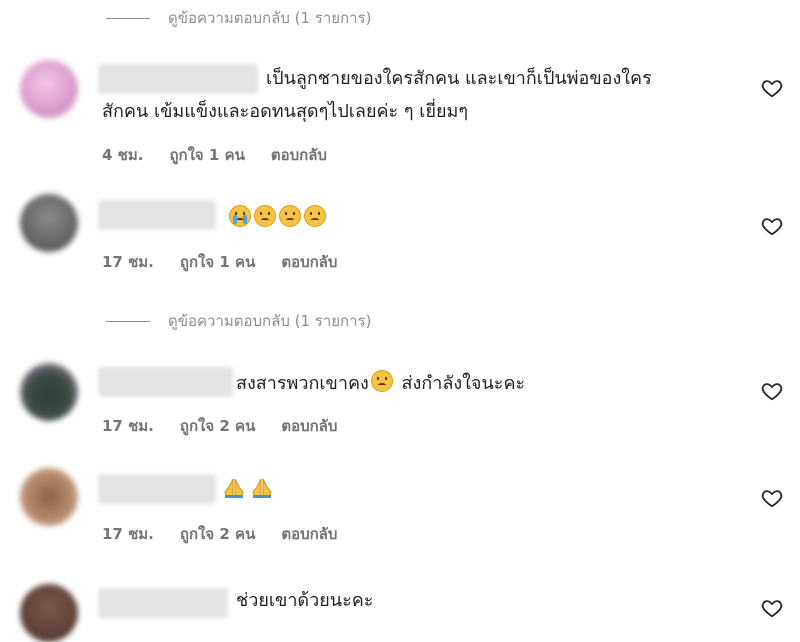  I want to click on comment-time: 4 ชม., so click(123, 155).